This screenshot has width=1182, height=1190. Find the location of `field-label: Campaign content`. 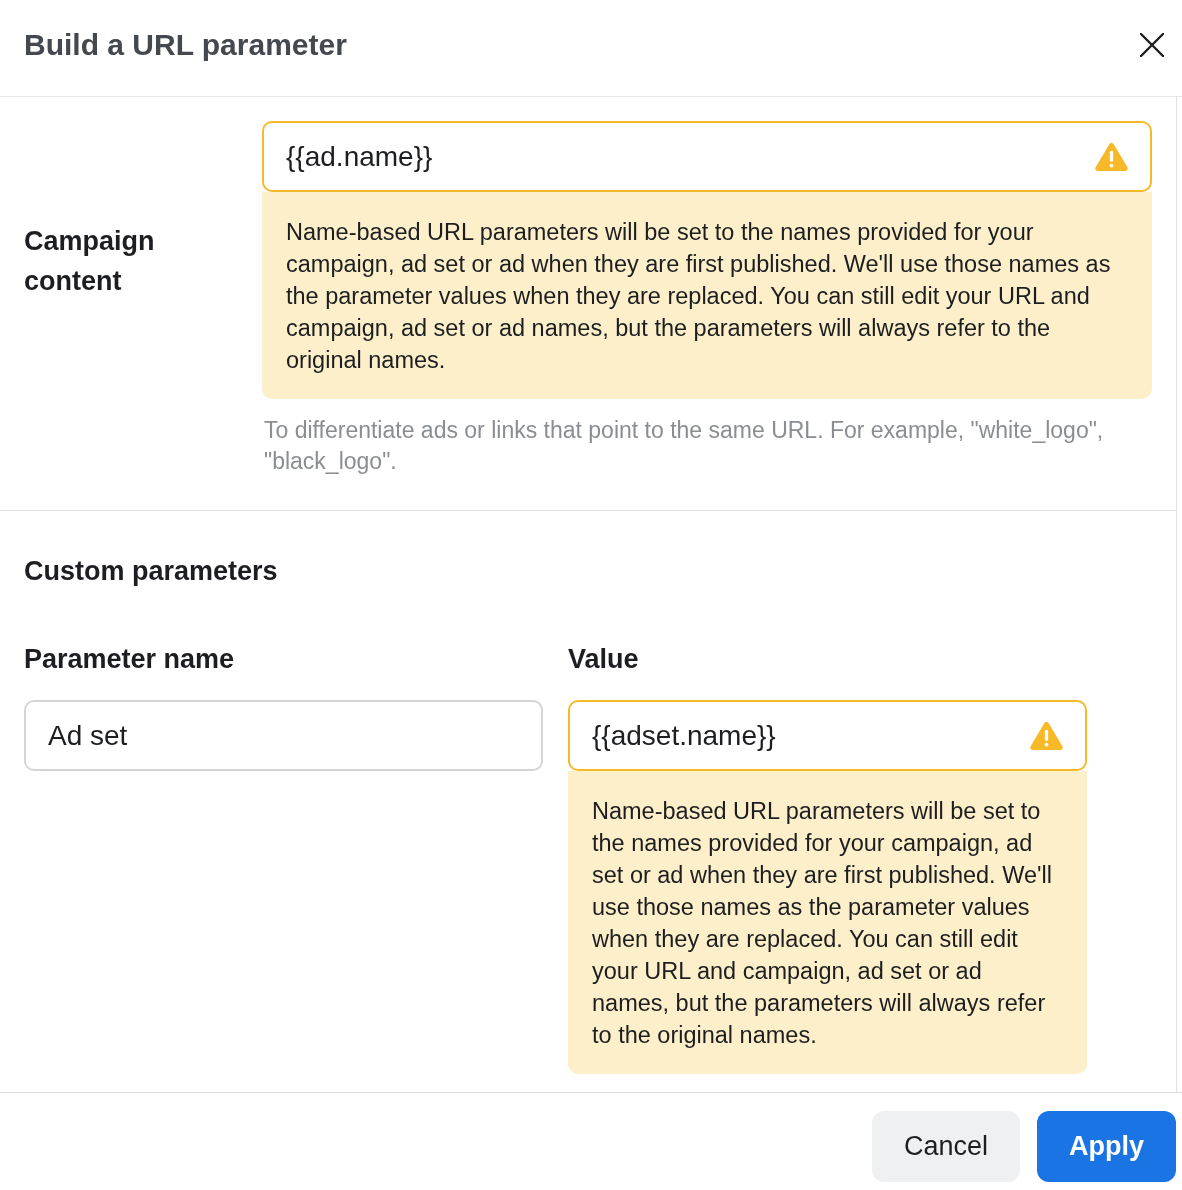

field-label: Campaign content is located at coordinates (90, 261).